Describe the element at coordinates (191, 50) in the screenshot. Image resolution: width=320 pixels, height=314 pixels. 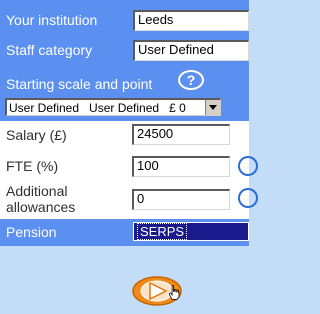
I see `staff-category-field: User Defined` at that location.